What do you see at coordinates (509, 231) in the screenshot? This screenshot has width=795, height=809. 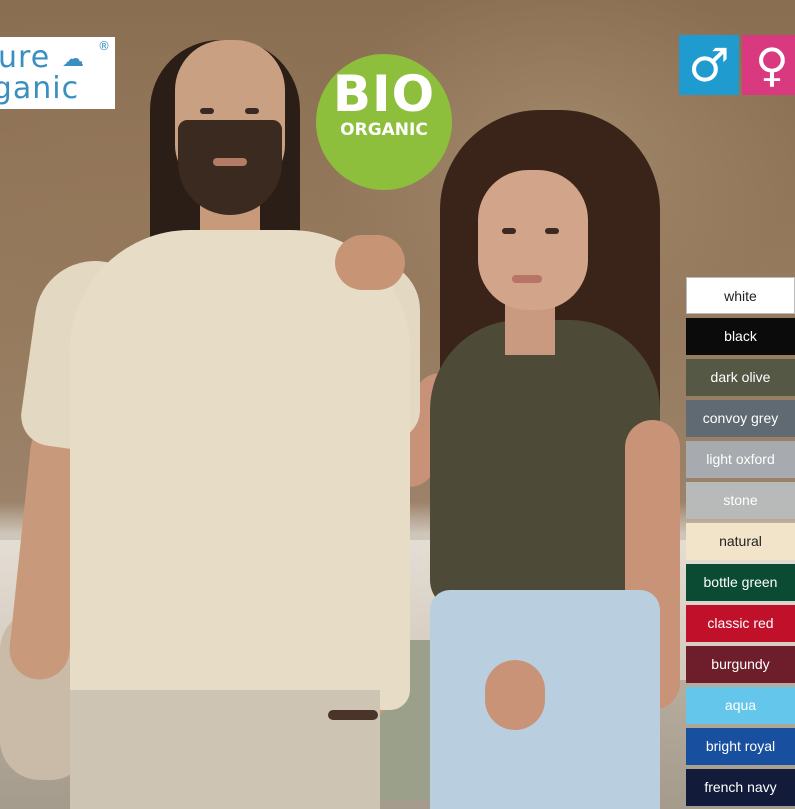 I see `woman-eye-left` at bounding box center [509, 231].